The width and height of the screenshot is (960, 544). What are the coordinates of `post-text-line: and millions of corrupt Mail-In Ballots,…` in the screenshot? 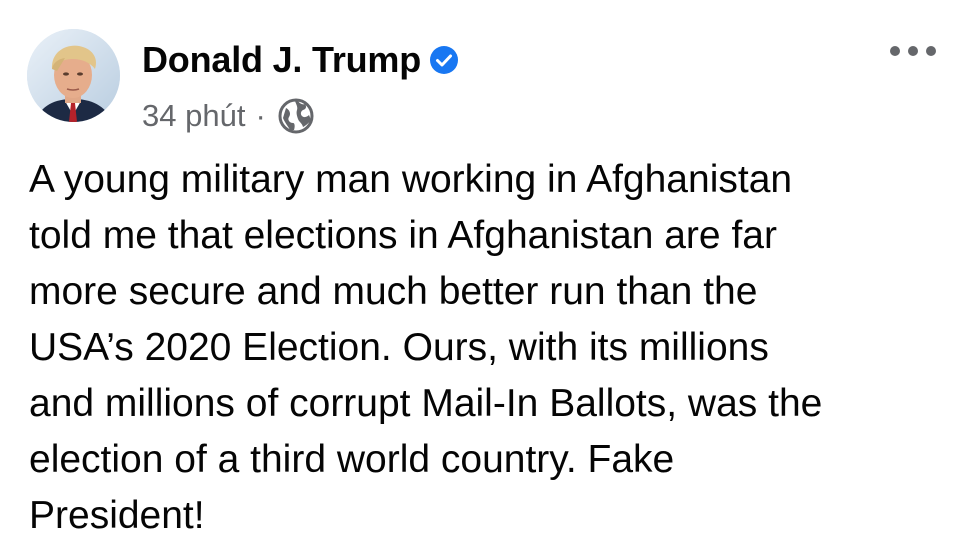 It's located at (426, 403).